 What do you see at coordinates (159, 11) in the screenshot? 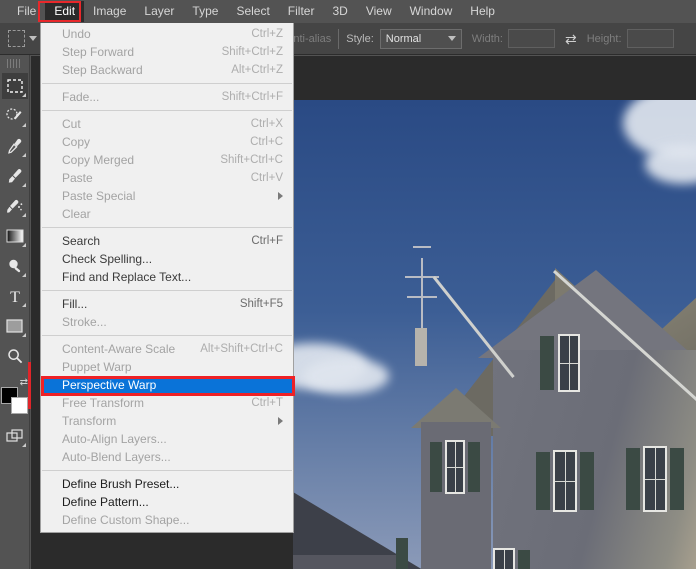
I see `menu-item-layer: Layer` at bounding box center [159, 11].